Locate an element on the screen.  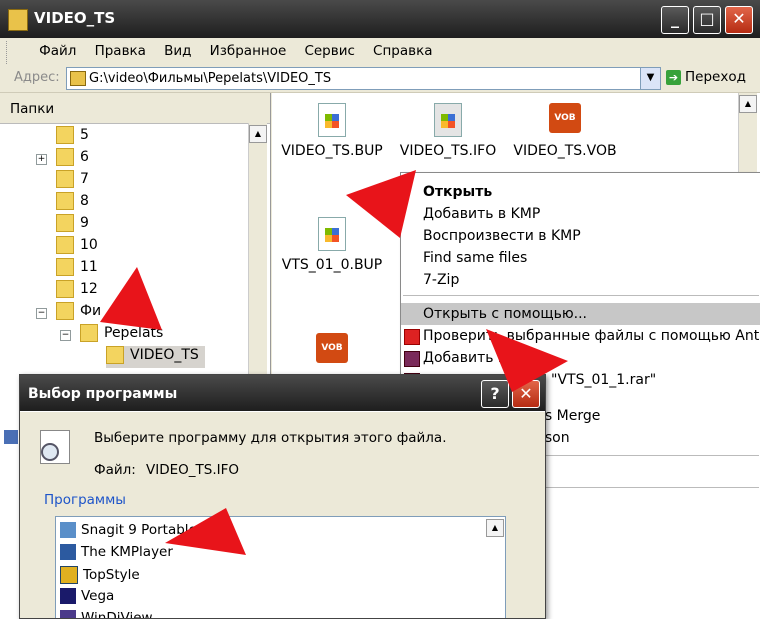
annotation-arrow-folder is located at coordinates (131, 298).